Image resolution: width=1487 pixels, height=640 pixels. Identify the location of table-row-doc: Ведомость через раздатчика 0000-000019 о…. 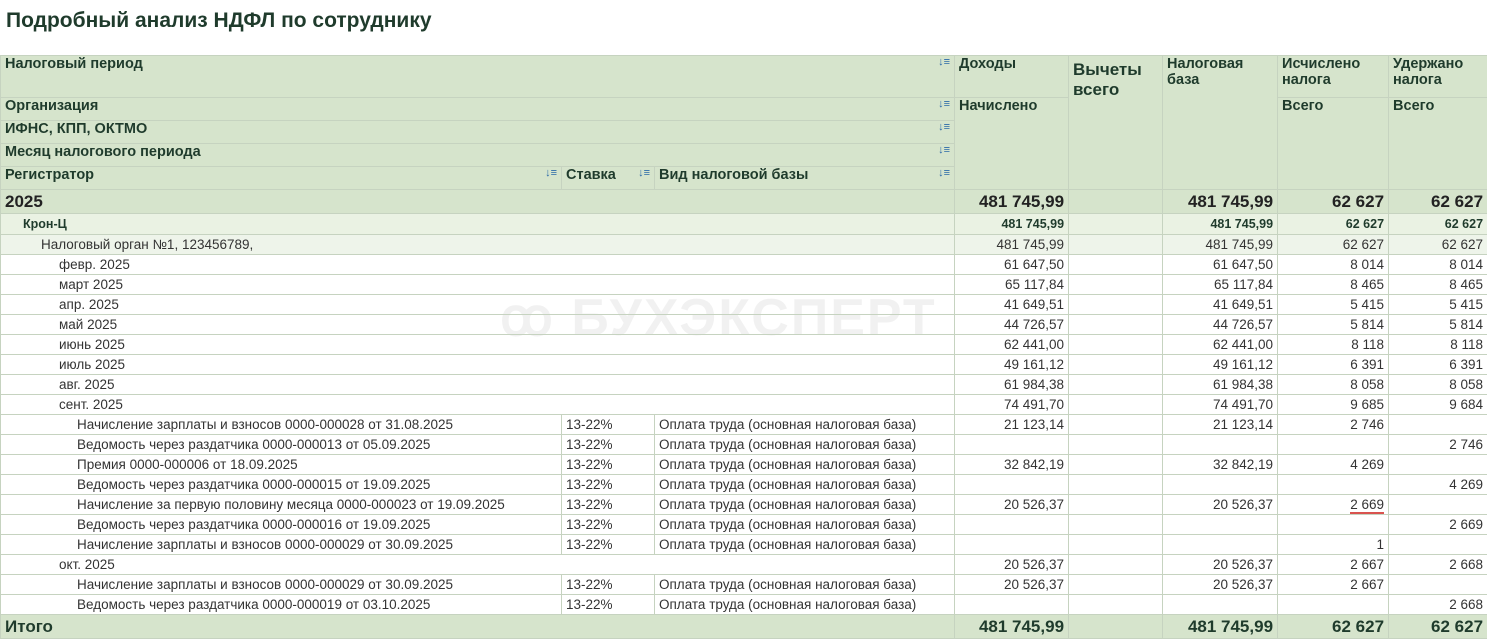
(743, 604).